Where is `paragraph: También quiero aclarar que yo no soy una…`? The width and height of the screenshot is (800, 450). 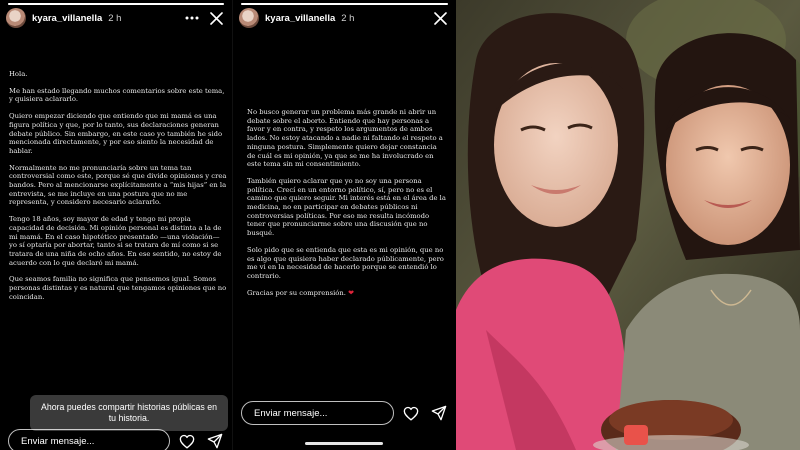 paragraph: También quiero aclarar que yo no soy una… is located at coordinates (346, 207).